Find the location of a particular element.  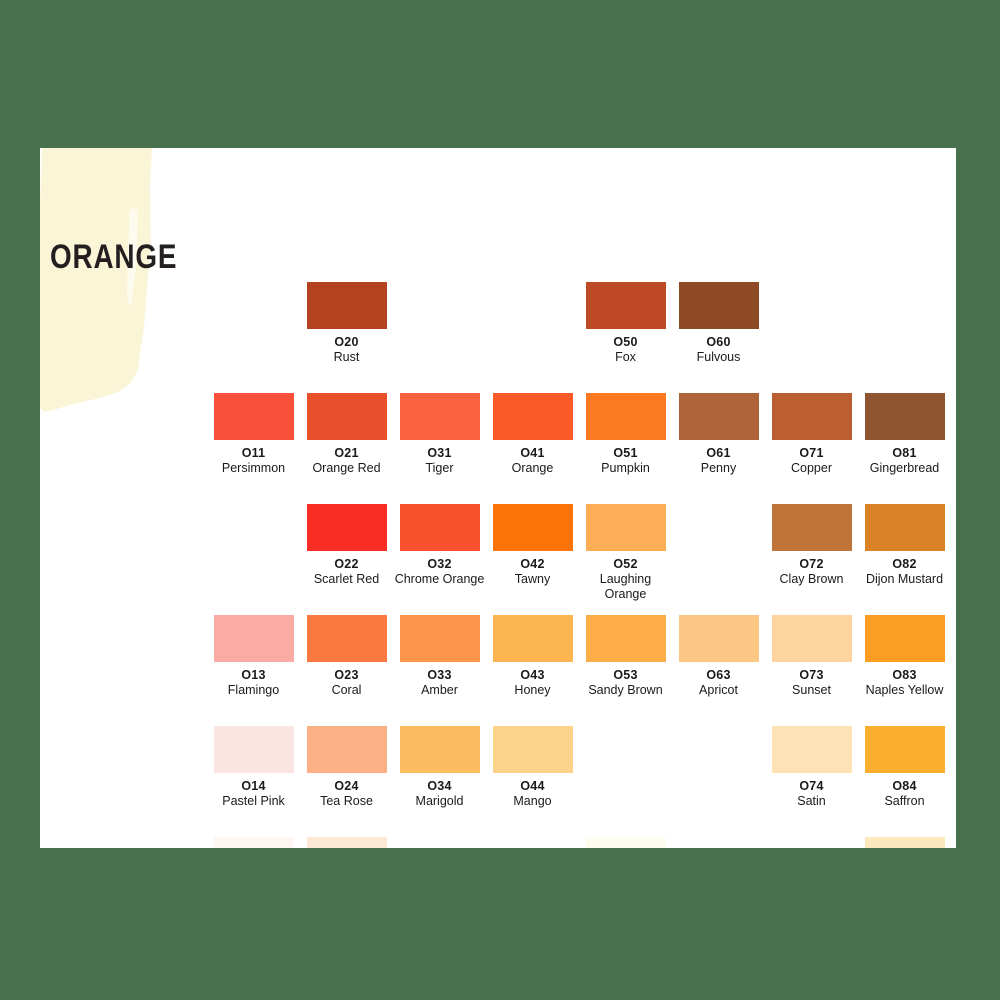

swatch-cell: O31 Tiger is located at coordinates (439, 434).